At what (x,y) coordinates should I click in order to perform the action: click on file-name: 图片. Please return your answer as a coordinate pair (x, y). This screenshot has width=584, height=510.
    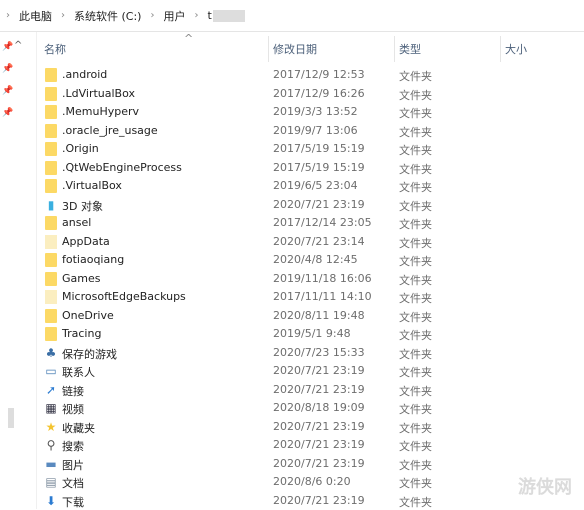
    Looking at the image, I should click on (73, 465).